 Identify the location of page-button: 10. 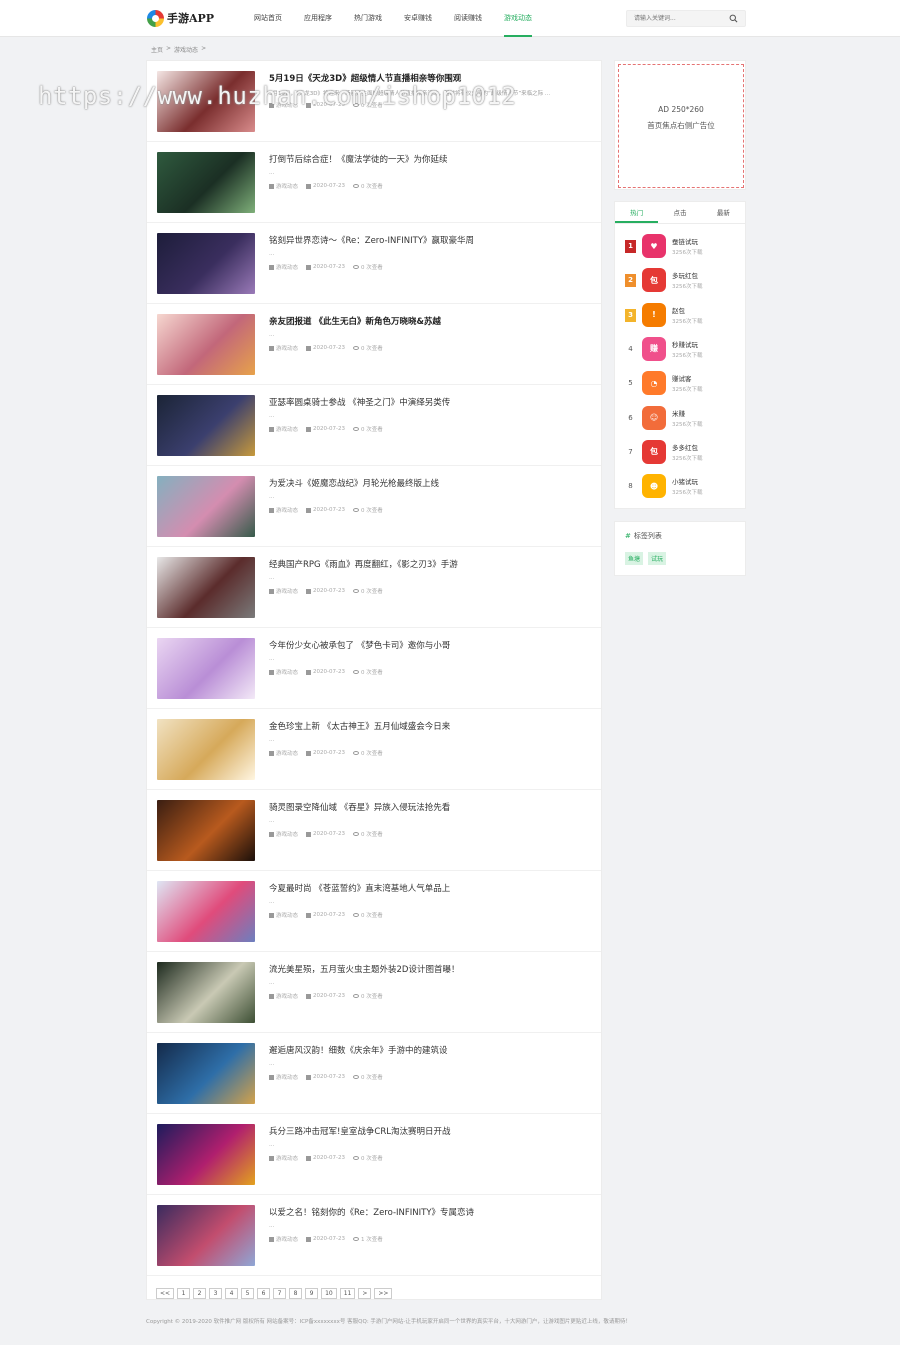
(329, 1293).